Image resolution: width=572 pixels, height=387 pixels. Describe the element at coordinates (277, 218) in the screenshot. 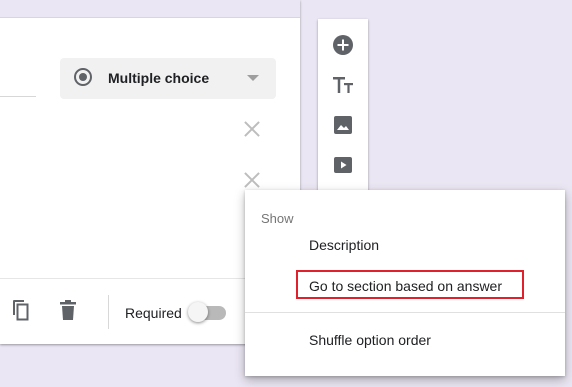

I see `menu-header: Show` at that location.